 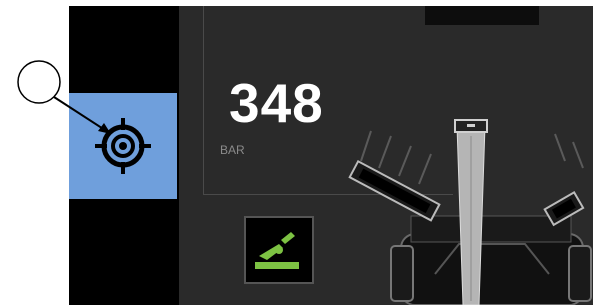 I want to click on foot-pedal-button, so click(x=279, y=250).